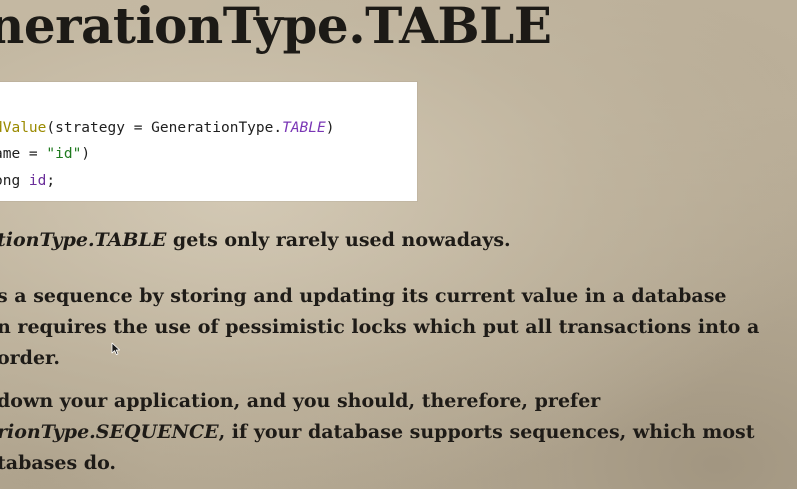  Describe the element at coordinates (164, 128) in the screenshot. I see `code-text: (strategy = GenerationType.` at that location.